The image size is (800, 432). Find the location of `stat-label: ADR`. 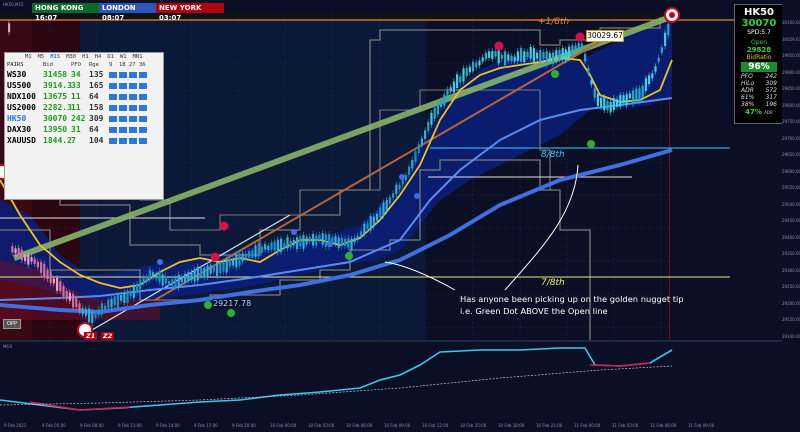

stat-label: ADR is located at coordinates (747, 90).